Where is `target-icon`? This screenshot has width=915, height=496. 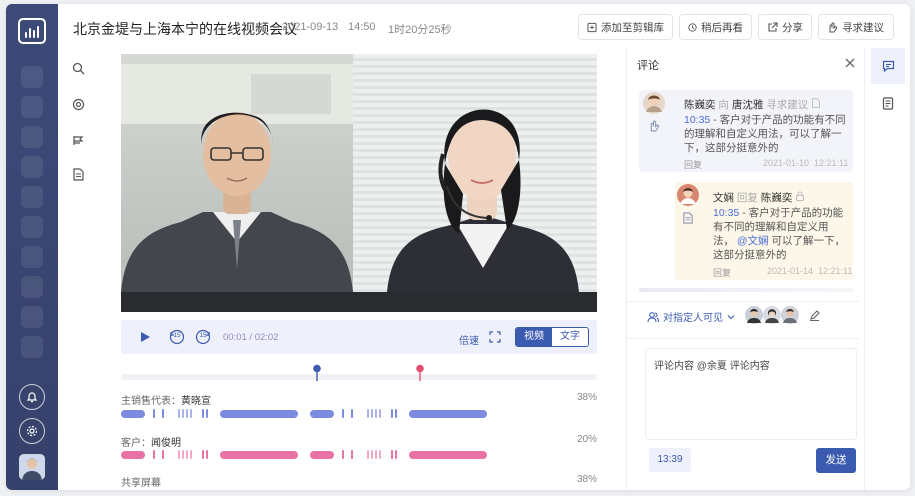
target-icon is located at coordinates (78, 104).